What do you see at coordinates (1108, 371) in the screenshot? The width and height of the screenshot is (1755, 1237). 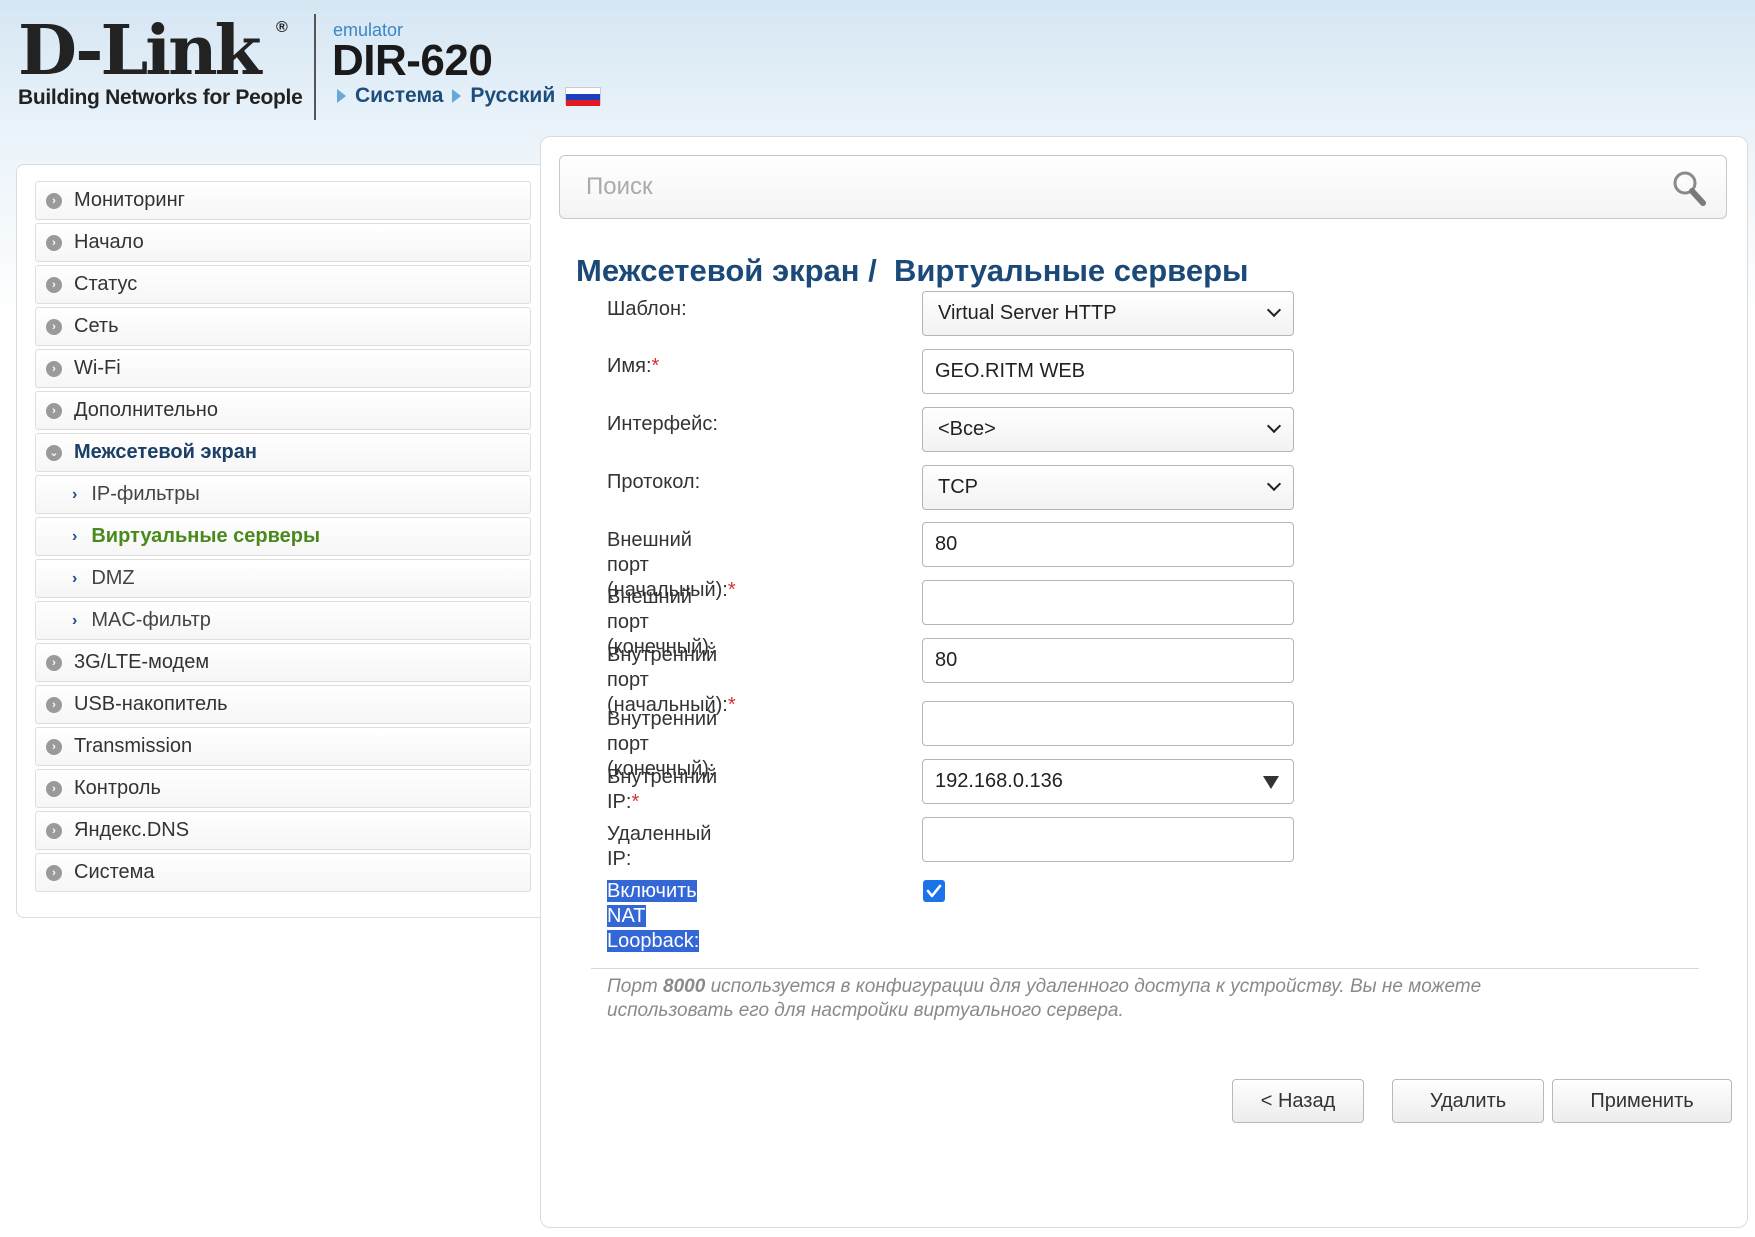 I see `name-field: GEO.RITM WEB` at bounding box center [1108, 371].